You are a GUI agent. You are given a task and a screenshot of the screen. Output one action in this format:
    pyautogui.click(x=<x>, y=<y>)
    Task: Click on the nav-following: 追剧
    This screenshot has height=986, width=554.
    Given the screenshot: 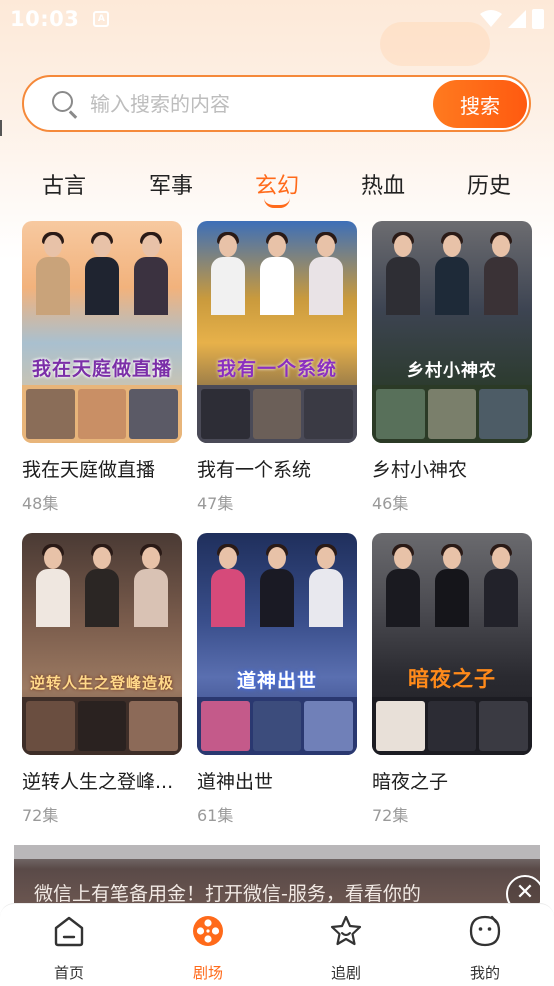 What is the action you would take?
    pyautogui.click(x=346, y=948)
    